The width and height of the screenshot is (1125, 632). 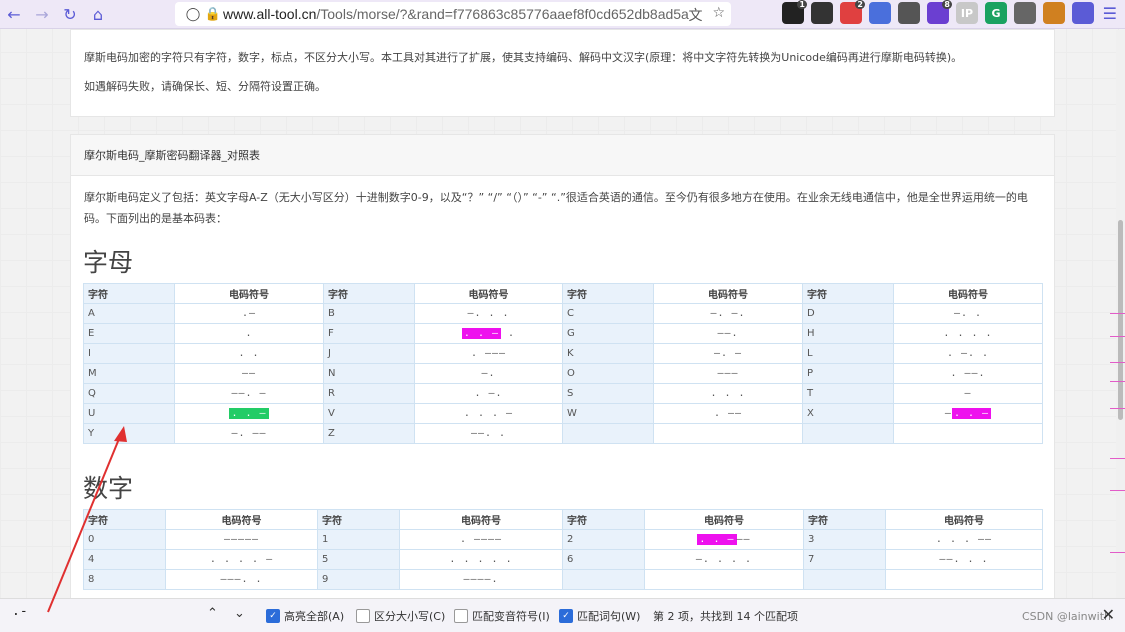 What do you see at coordinates (120, 434) in the screenshot?
I see `arrow-head` at bounding box center [120, 434].